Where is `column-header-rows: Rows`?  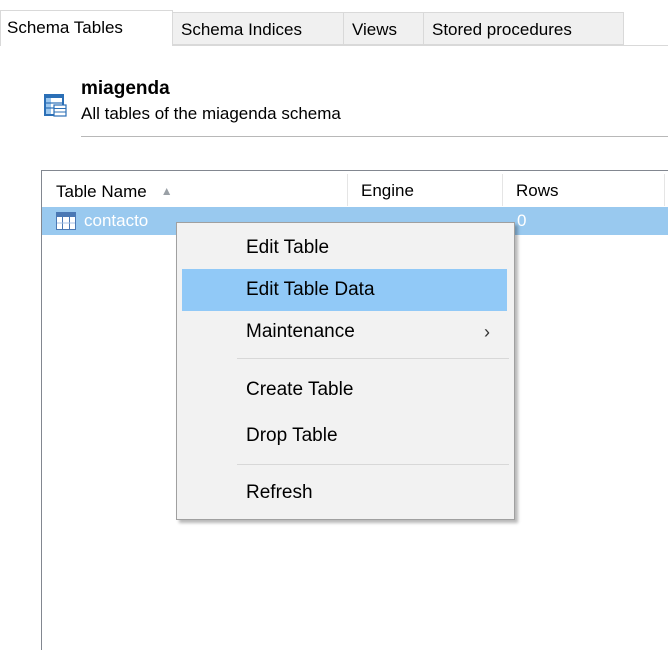 column-header-rows: Rows is located at coordinates (582, 189).